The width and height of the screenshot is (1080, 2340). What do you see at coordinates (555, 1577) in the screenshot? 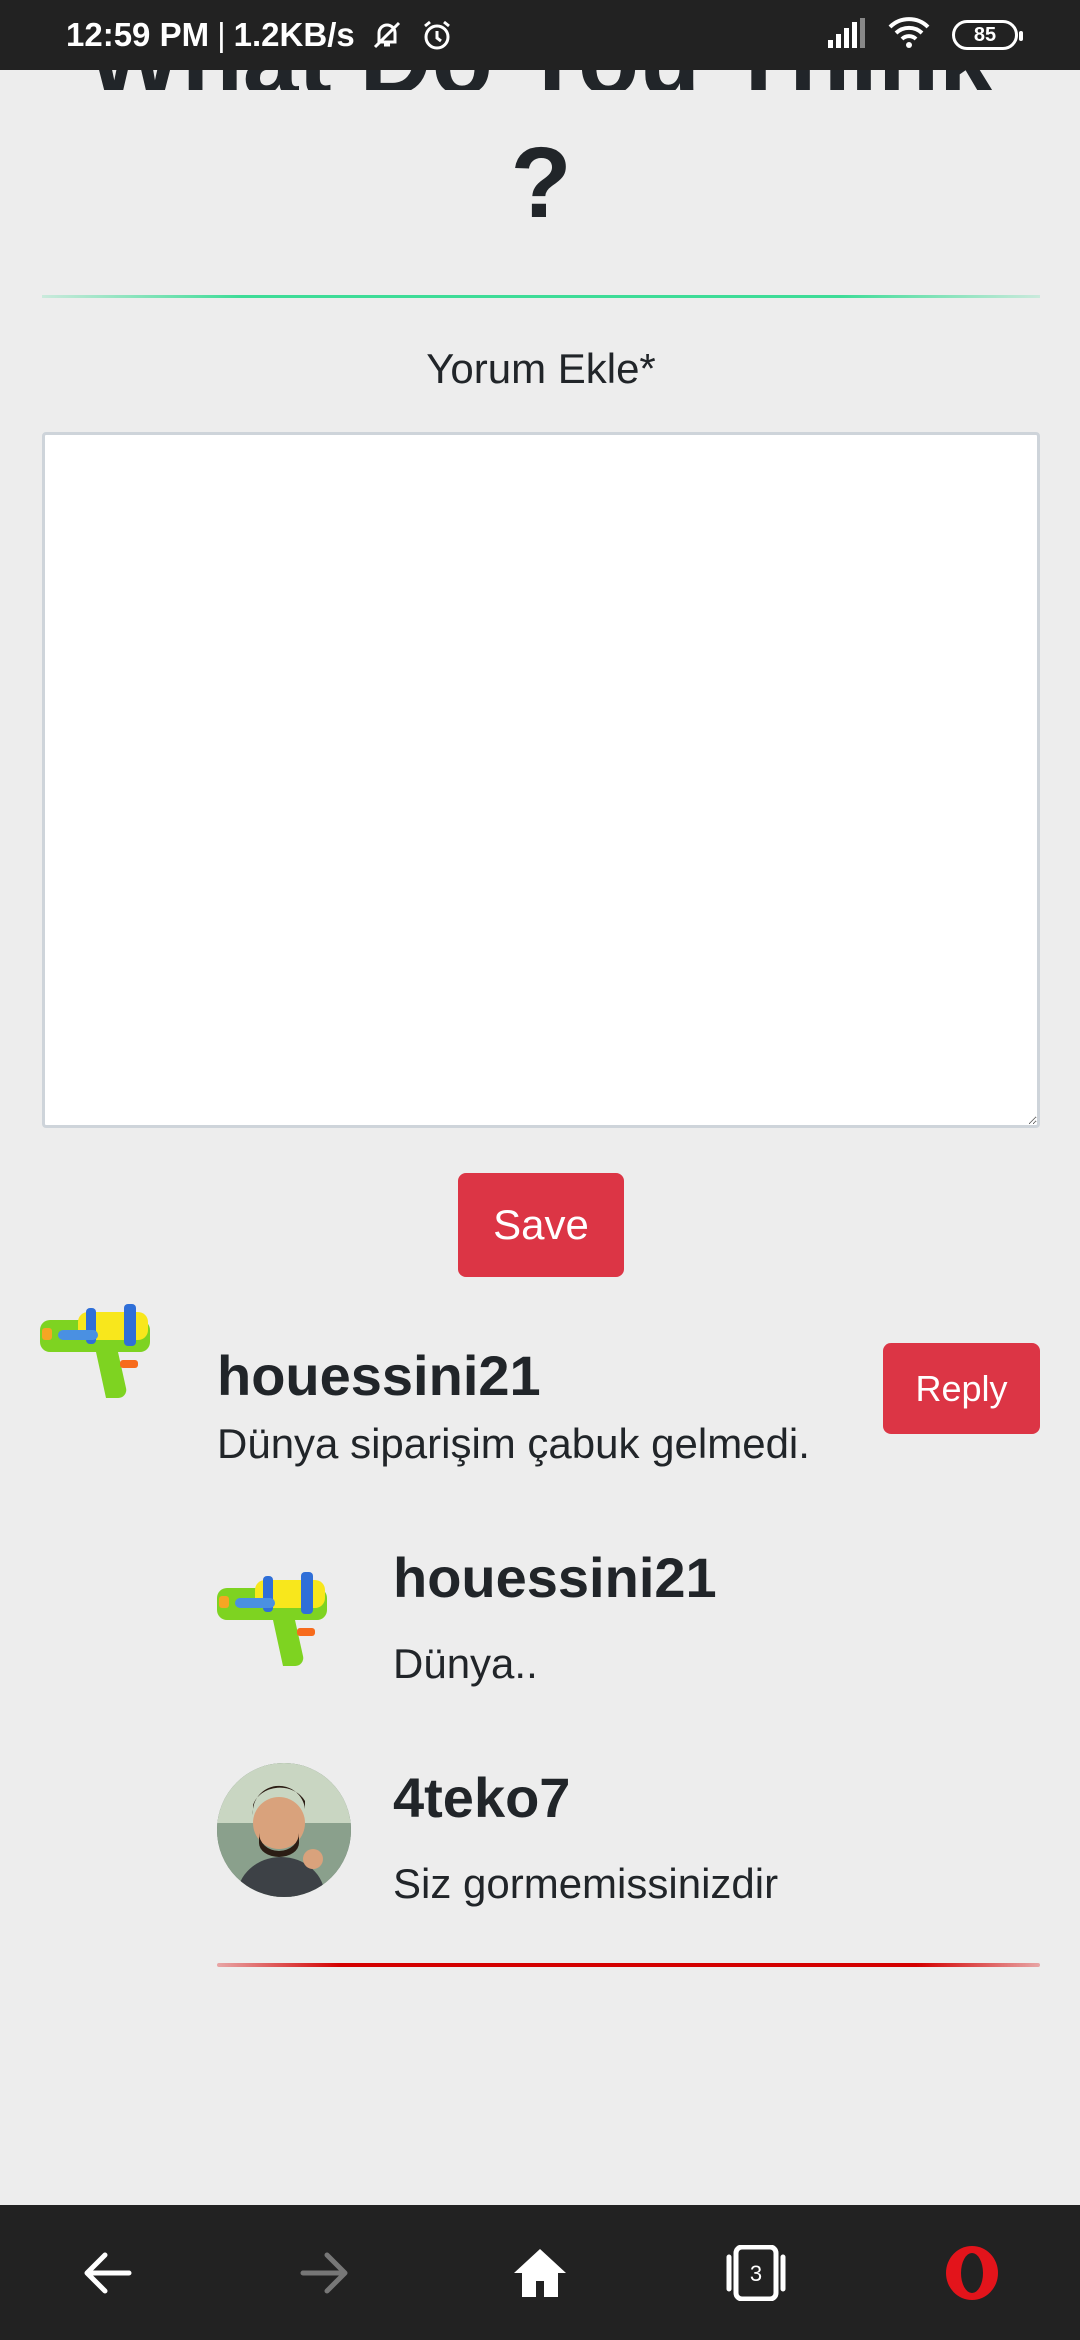
I see `reply-username: houessini21` at bounding box center [555, 1577].